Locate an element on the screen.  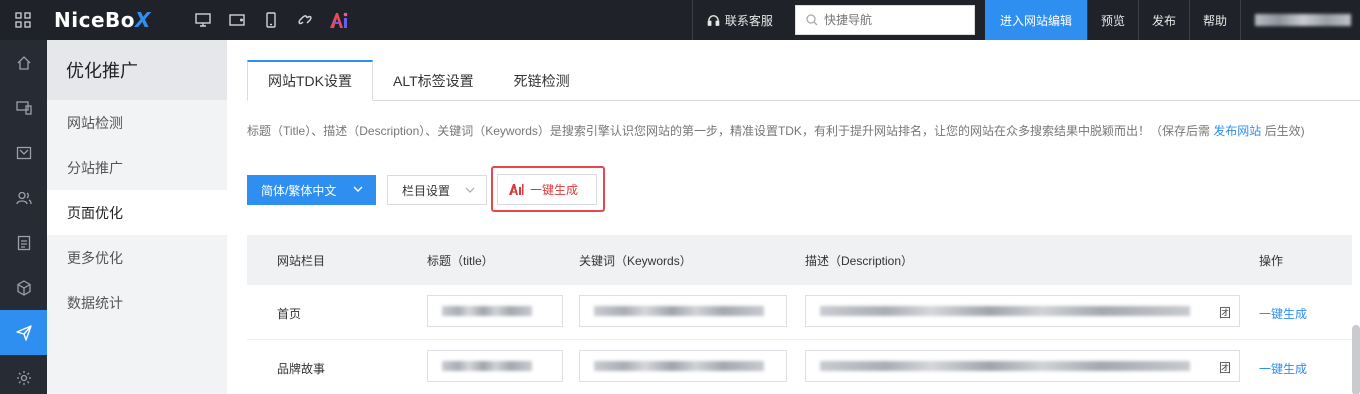
one-click-generate-button: 一键生成 is located at coordinates (547, 189).